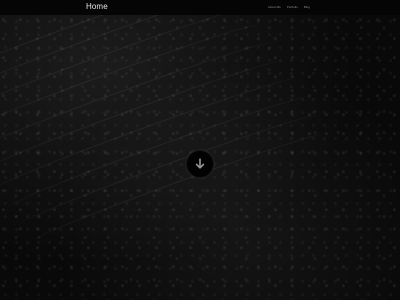  What do you see at coordinates (307, 7) in the screenshot?
I see `nav-link-blog: Blog` at bounding box center [307, 7].